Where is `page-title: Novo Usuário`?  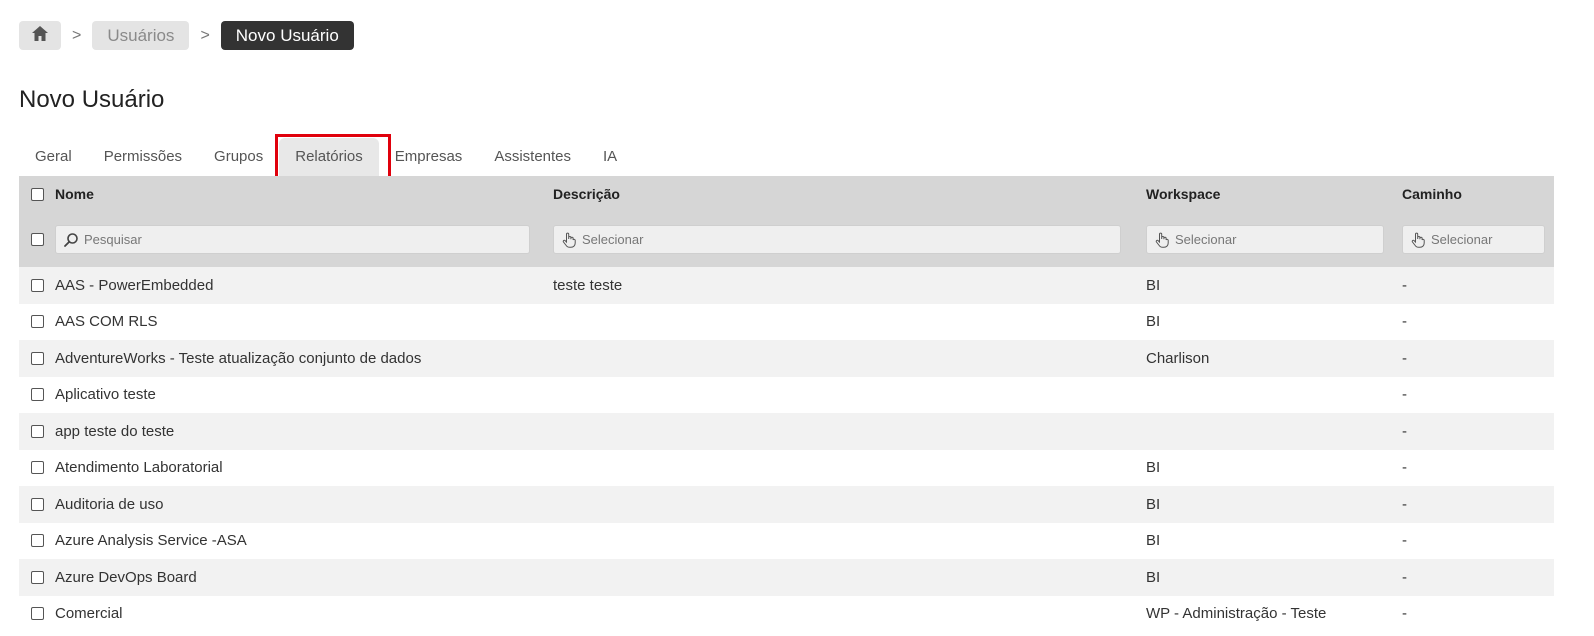
page-title: Novo Usuário is located at coordinates (92, 99).